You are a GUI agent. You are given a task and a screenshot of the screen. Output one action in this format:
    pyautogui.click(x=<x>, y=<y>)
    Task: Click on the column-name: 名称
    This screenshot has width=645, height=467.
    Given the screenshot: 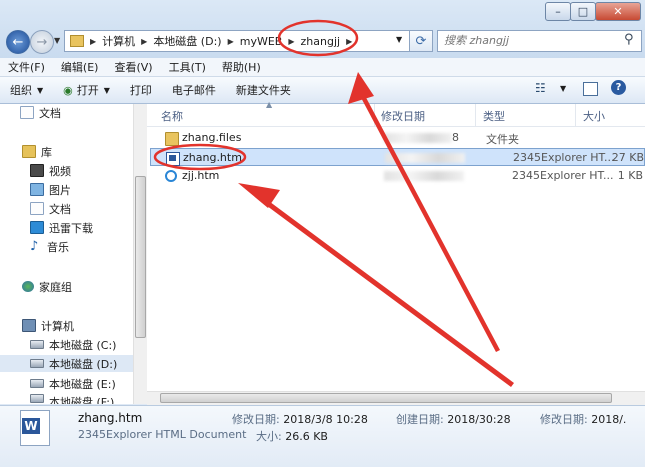 What is the action you would take?
    pyautogui.click(x=172, y=116)
    